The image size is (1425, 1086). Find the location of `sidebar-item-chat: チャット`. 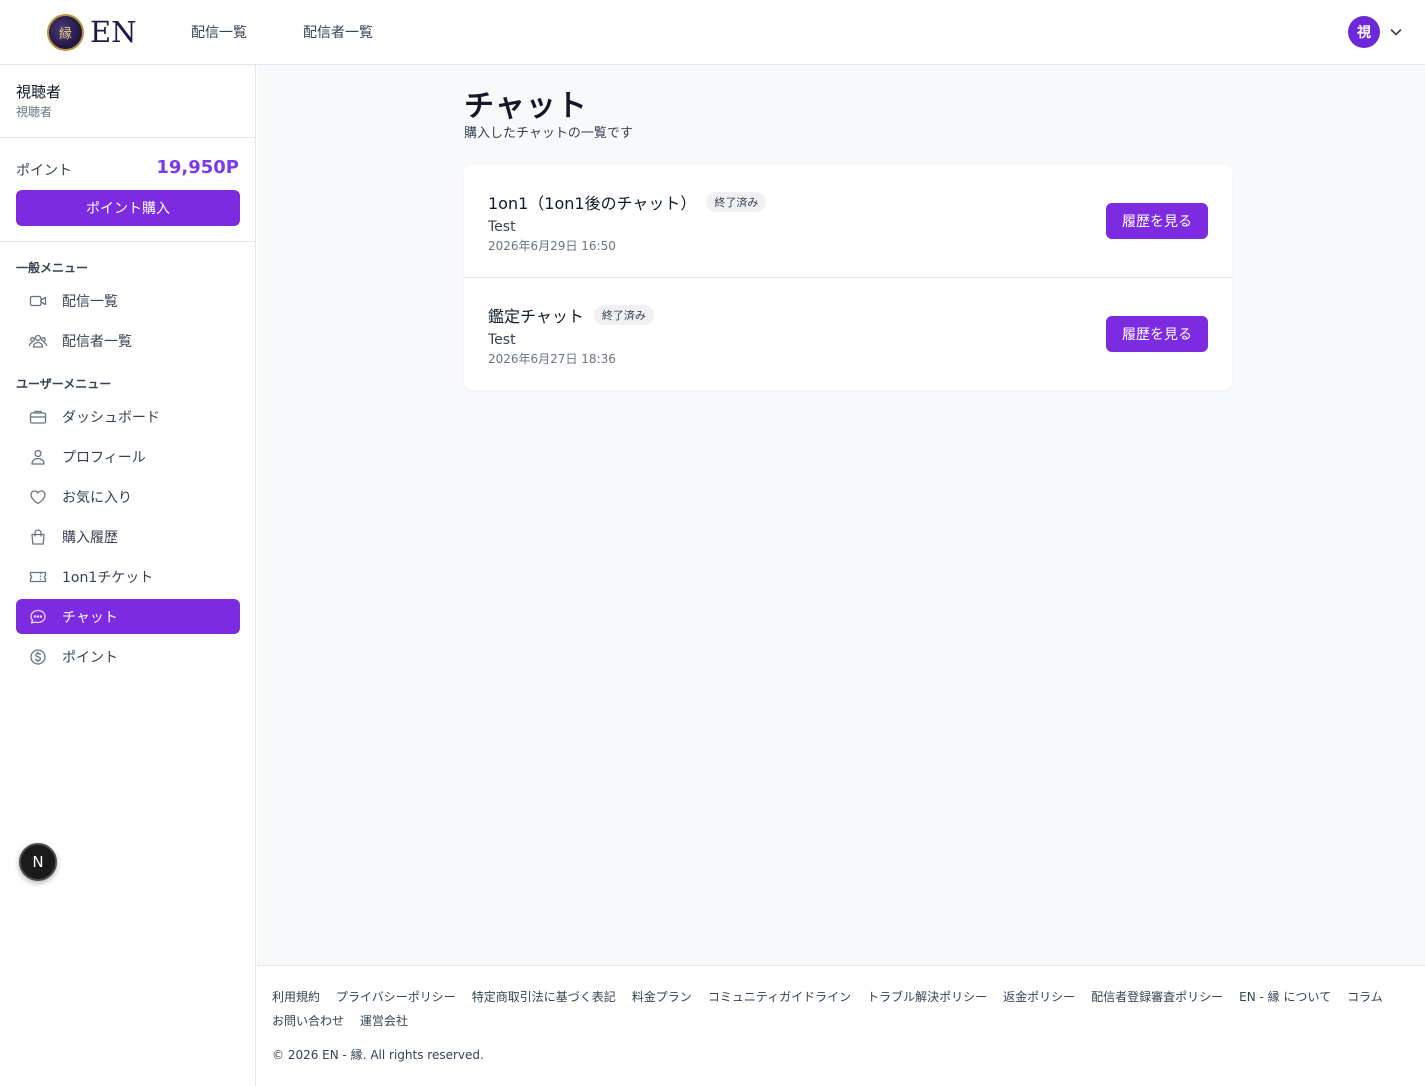

sidebar-item-chat: チャット is located at coordinates (128, 616).